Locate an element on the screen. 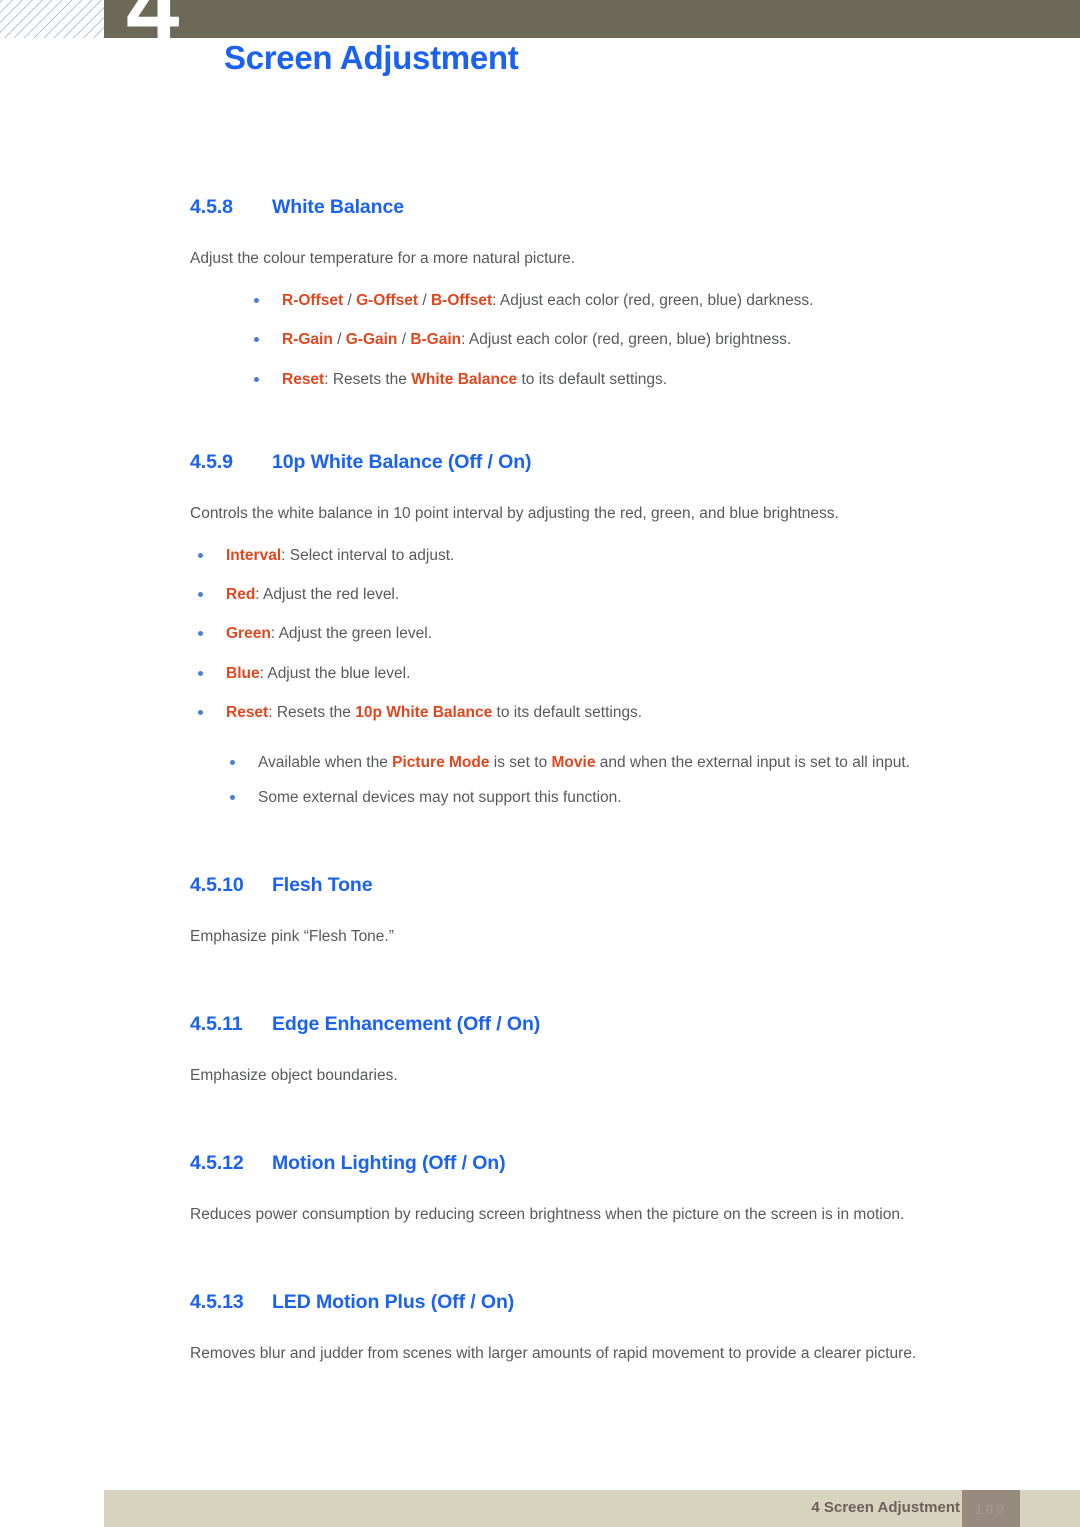  section-title: LED Motion Plus (Off / On) is located at coordinates (393, 1302).